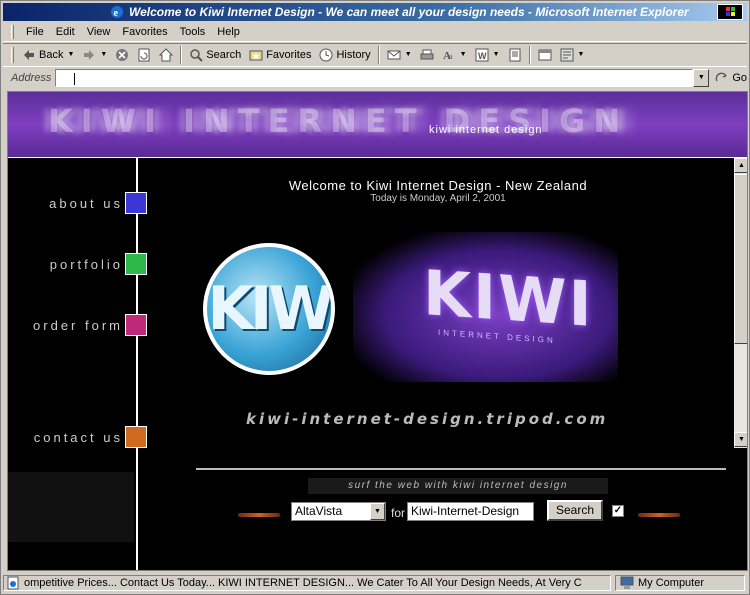 Image resolution: width=750 pixels, height=595 pixels. I want to click on nav-portfolio: portfolio, so click(80, 265).